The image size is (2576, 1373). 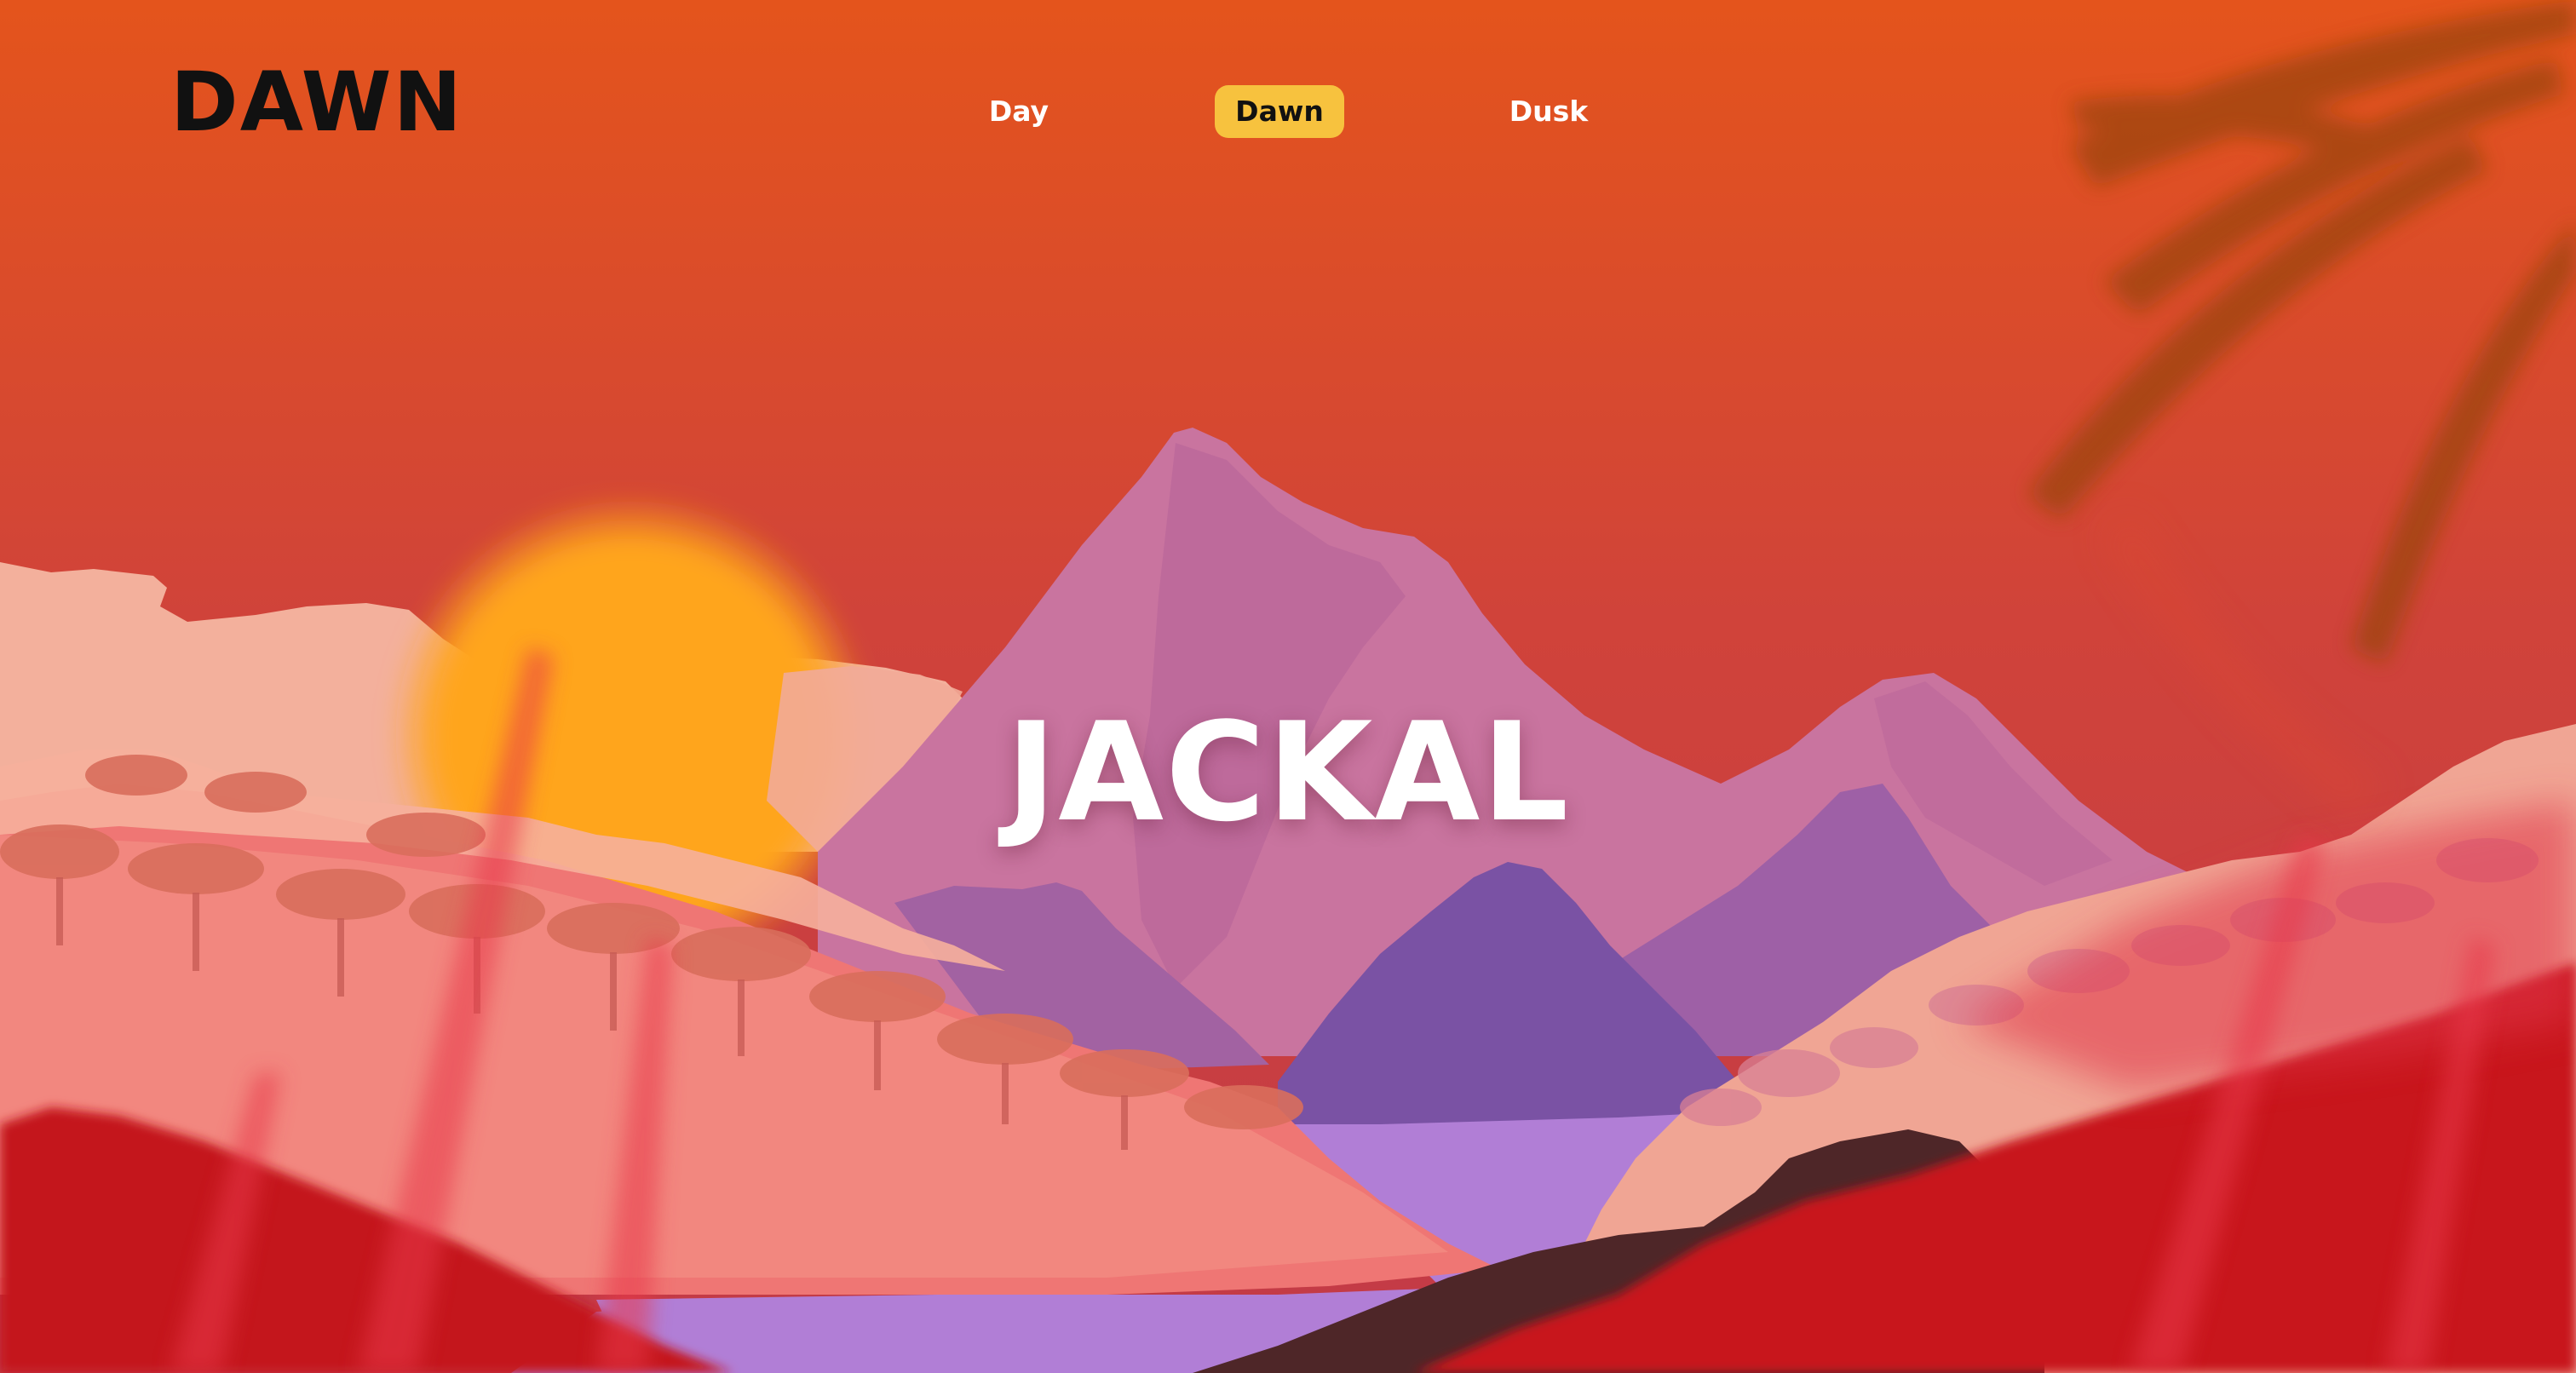 I want to click on nav-item-dawn: Dawn, so click(x=1280, y=112).